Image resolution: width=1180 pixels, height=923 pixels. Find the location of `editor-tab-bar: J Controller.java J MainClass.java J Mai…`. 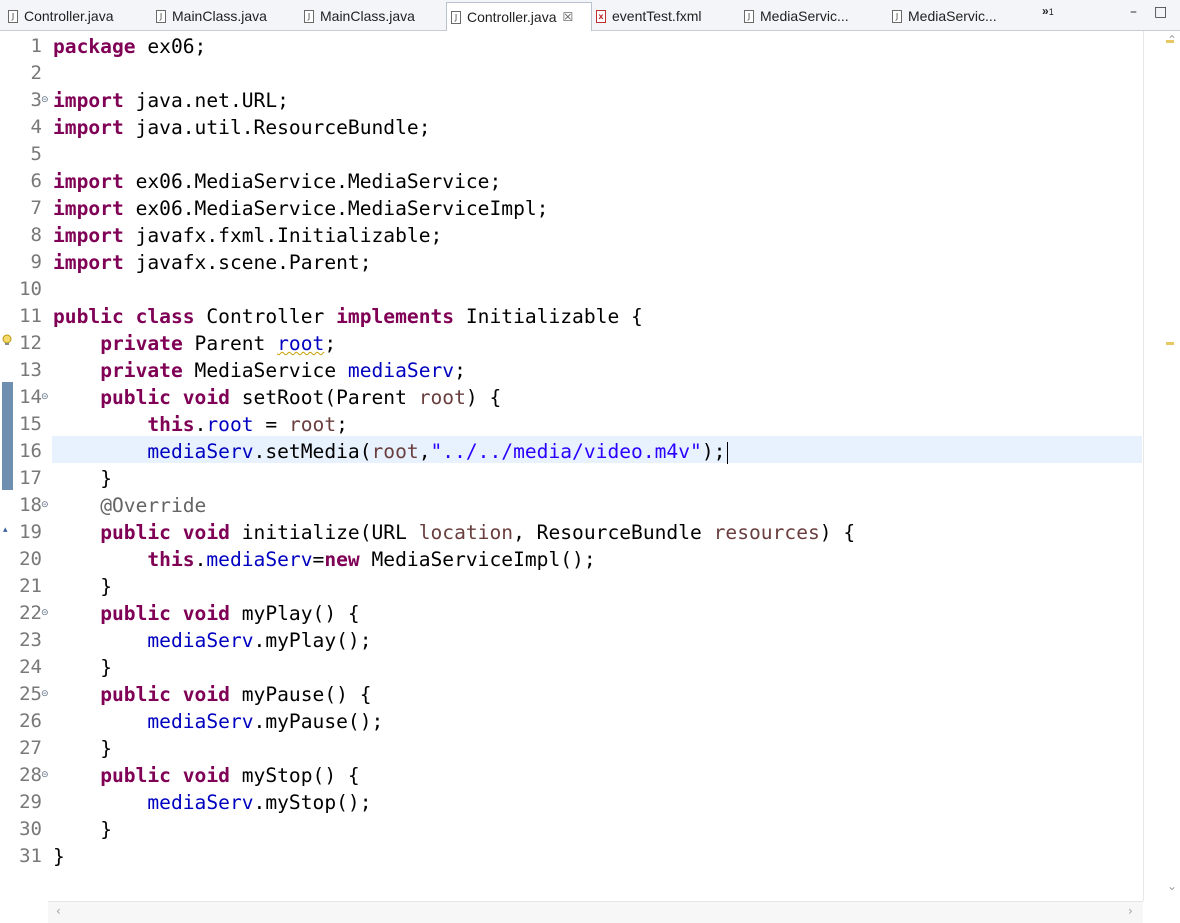

editor-tab-bar: J Controller.java J MainClass.java J Mai… is located at coordinates (590, 15).